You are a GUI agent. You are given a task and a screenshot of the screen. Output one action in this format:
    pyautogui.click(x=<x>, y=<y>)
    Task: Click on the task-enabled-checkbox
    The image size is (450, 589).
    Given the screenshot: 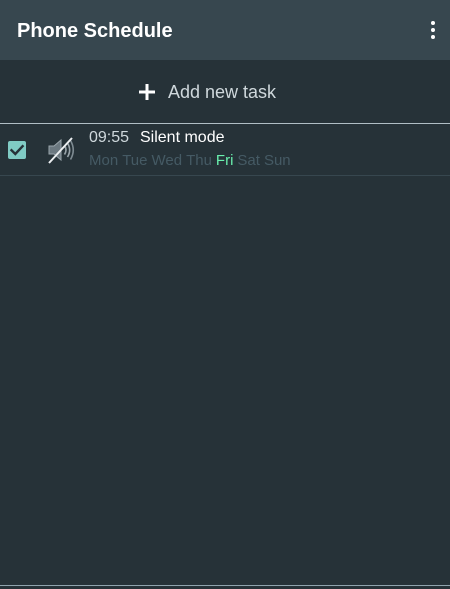 What is the action you would take?
    pyautogui.click(x=17, y=150)
    